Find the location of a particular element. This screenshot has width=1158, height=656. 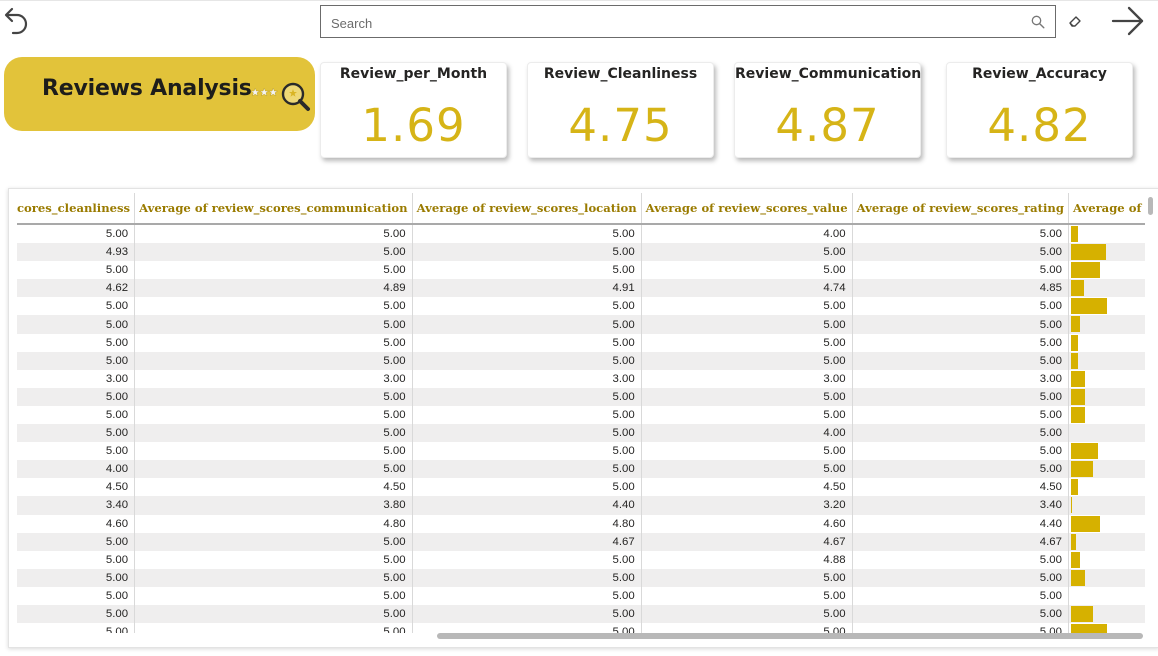

column-header: Average of review_scores_location is located at coordinates (527, 209).